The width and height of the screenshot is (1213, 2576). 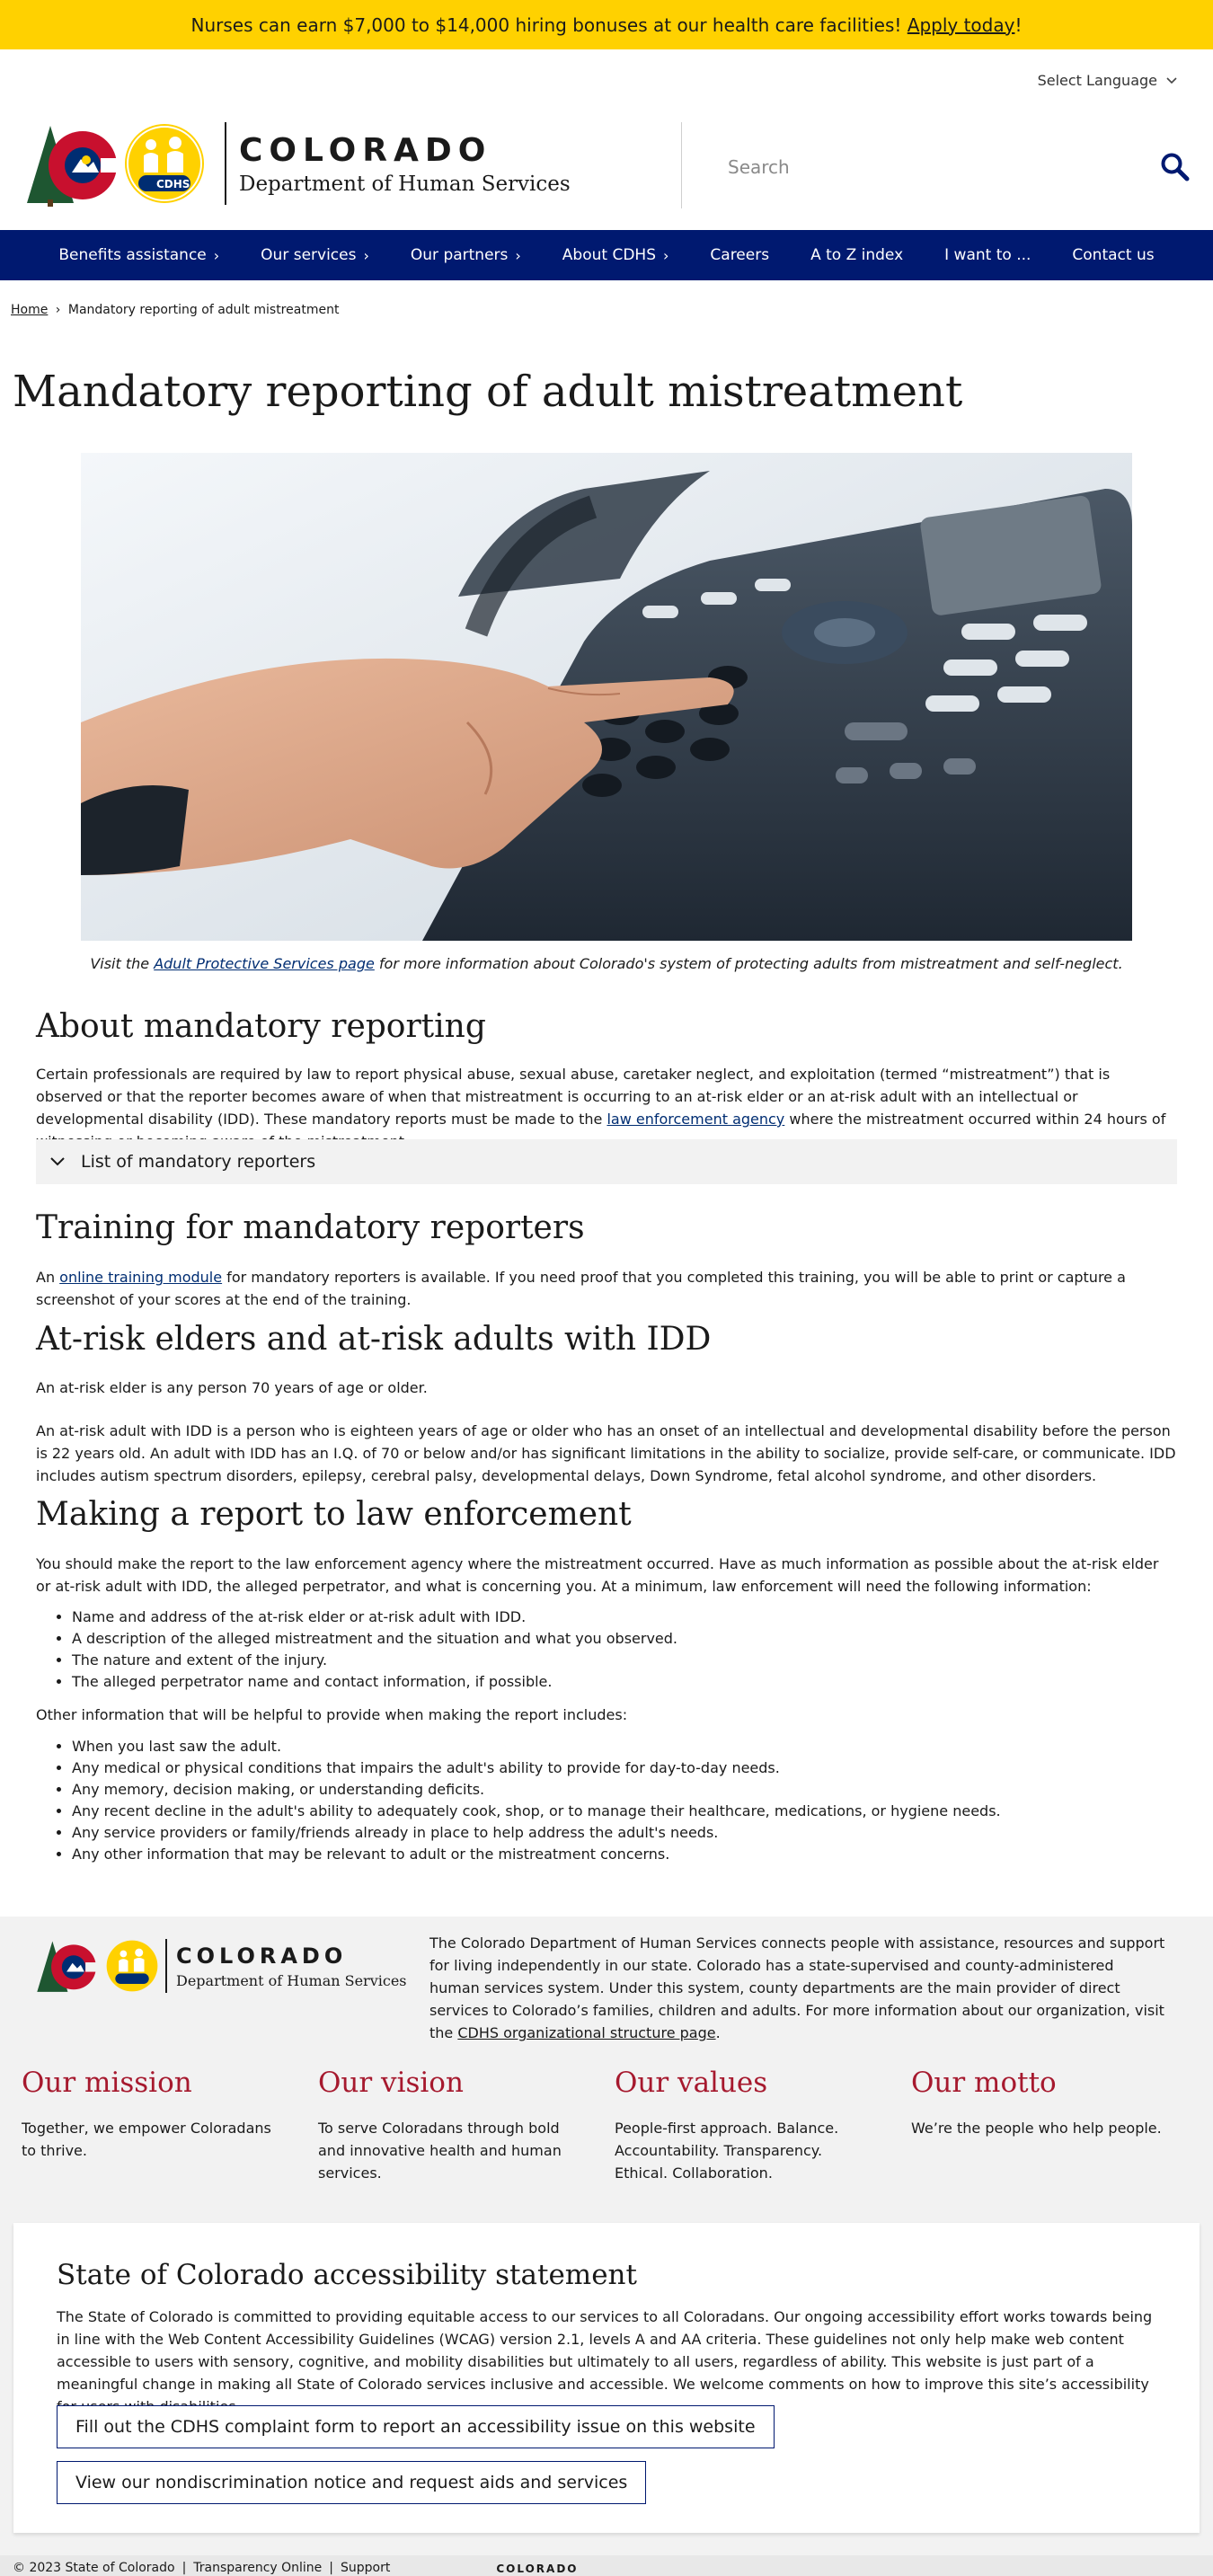 I want to click on law-enforcement-agency-link: law enforcement agency, so click(x=695, y=1120).